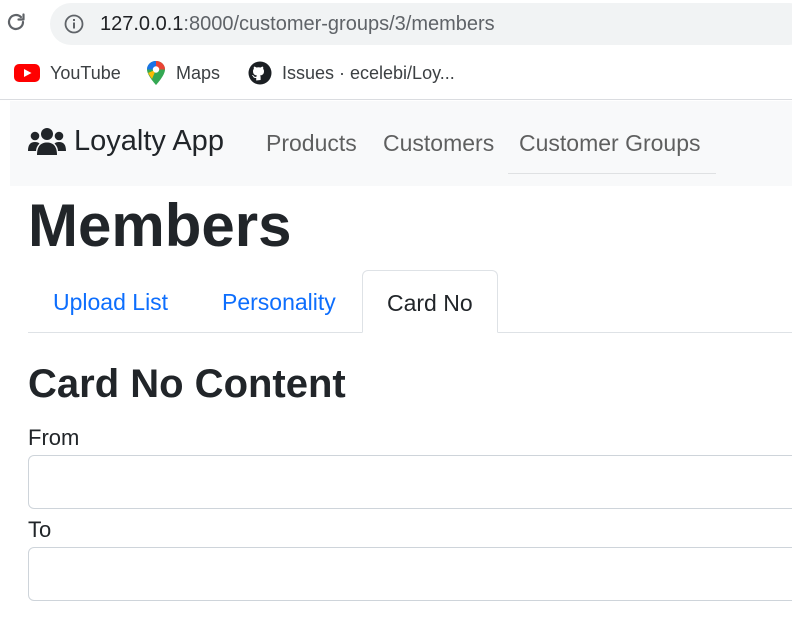  What do you see at coordinates (198, 72) in the screenshot?
I see `bookmark-label: Maps` at bounding box center [198, 72].